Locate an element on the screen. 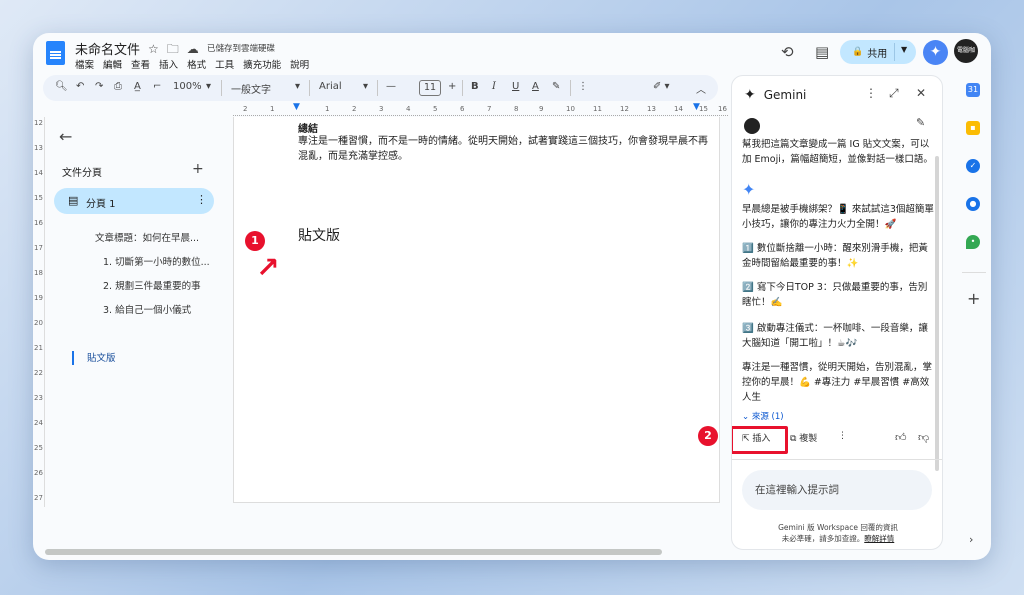 This screenshot has width=1024, height=595. undo-icon: ↶ is located at coordinates (80, 86).